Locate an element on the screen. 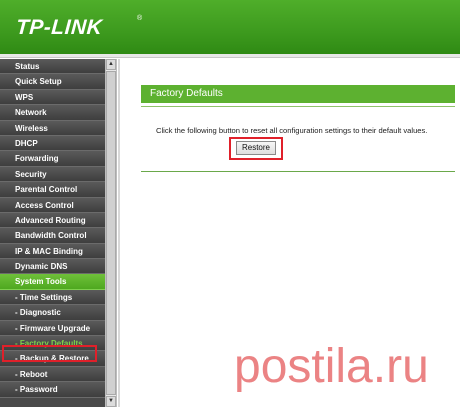  sidebar-item-security: Security is located at coordinates (52, 174).